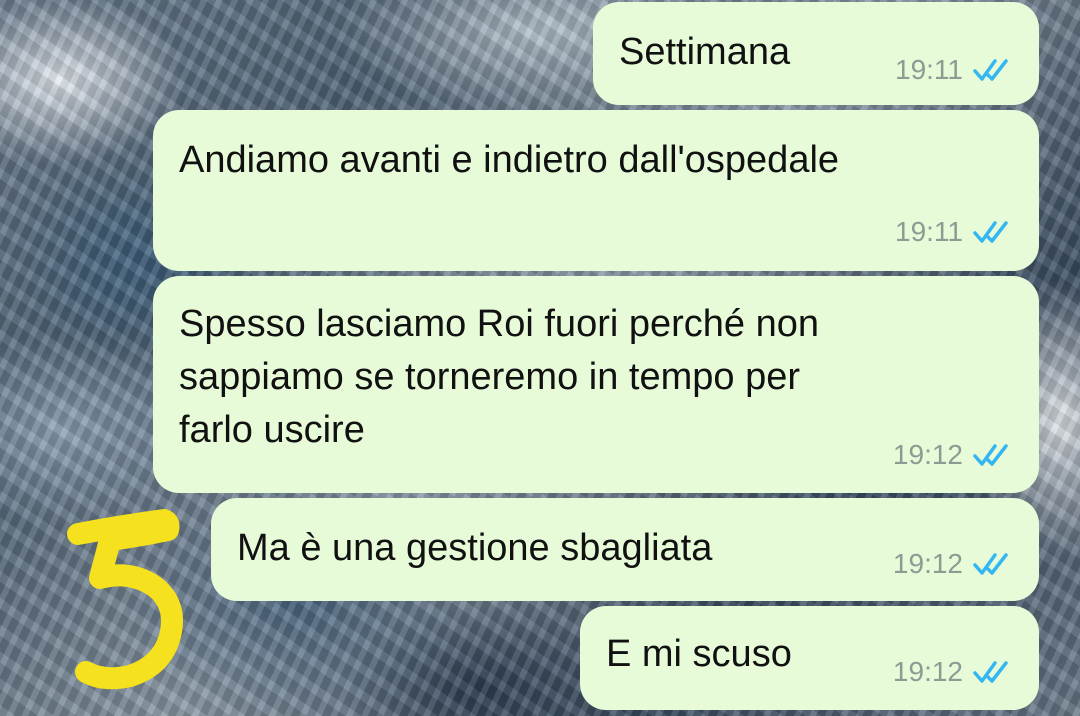 This screenshot has height=716, width=1080. Describe the element at coordinates (699, 654) in the screenshot. I see `message-text: E mi scuso` at that location.